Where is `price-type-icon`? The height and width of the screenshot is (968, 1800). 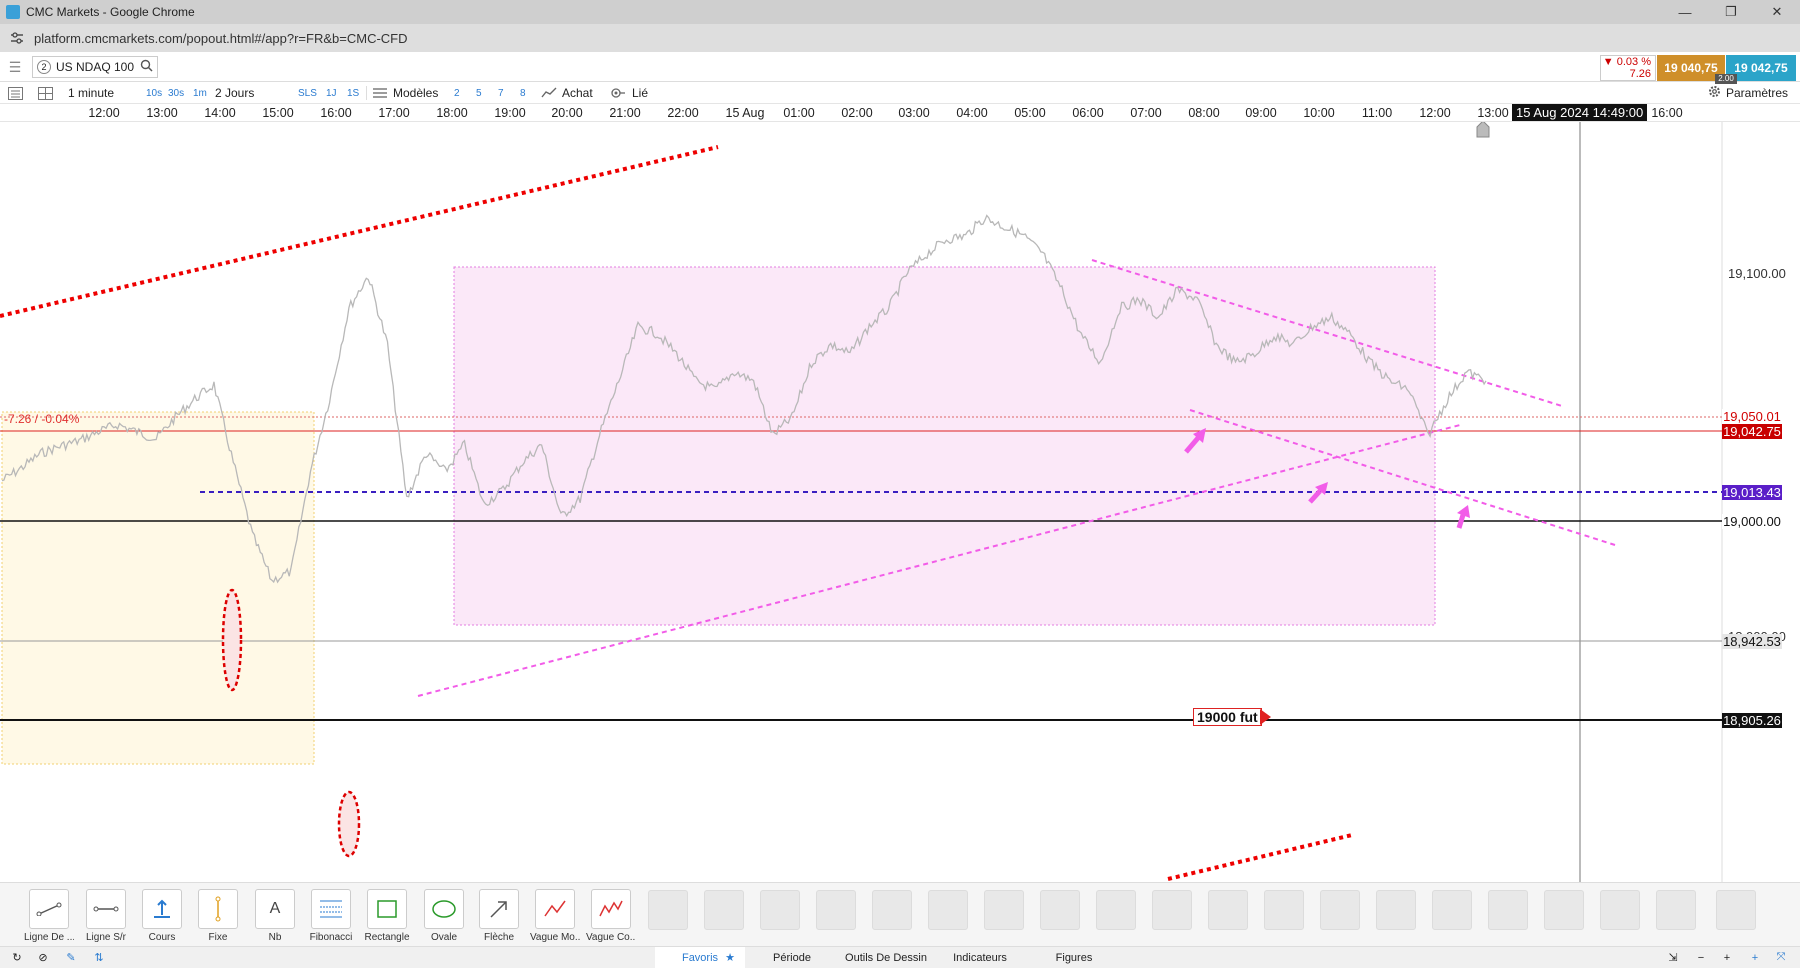
price-type-icon is located at coordinates (549, 93).